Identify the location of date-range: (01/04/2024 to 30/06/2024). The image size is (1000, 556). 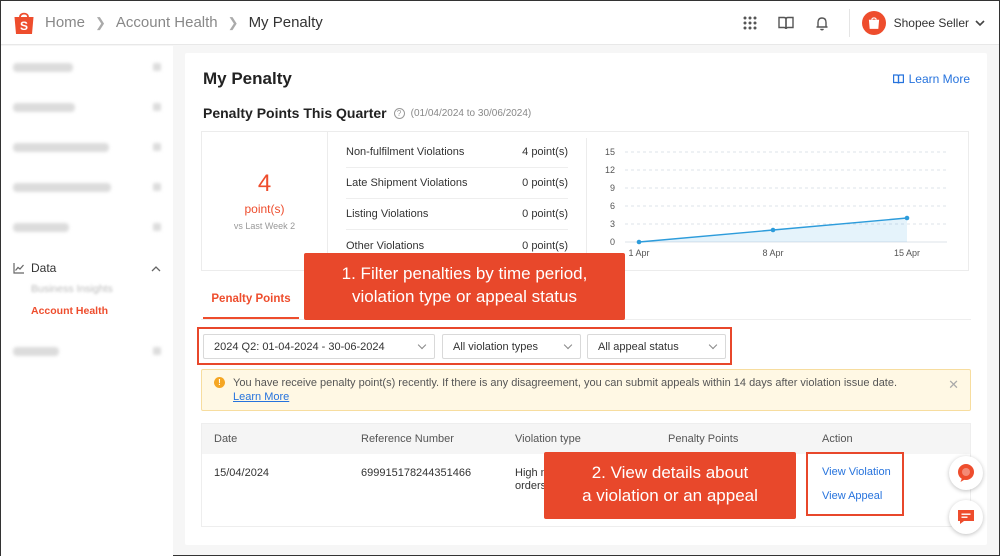
(471, 113).